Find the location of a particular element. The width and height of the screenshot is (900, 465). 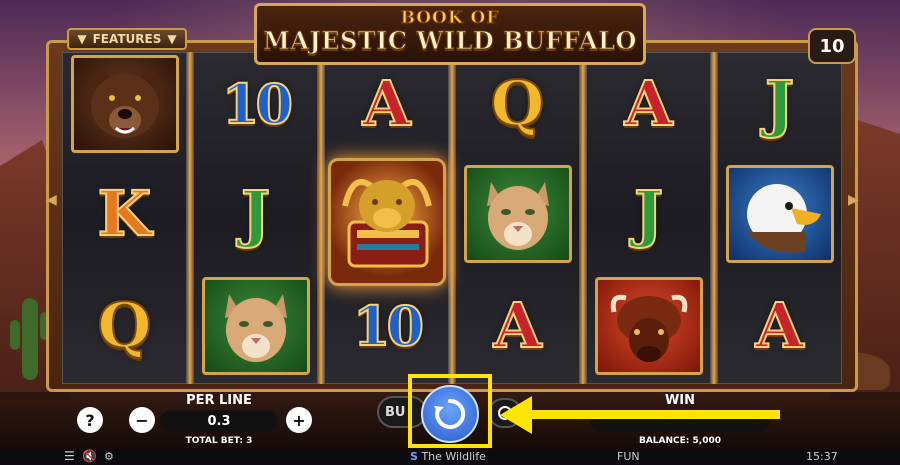

per-line-value: 0.3 is located at coordinates (219, 421).